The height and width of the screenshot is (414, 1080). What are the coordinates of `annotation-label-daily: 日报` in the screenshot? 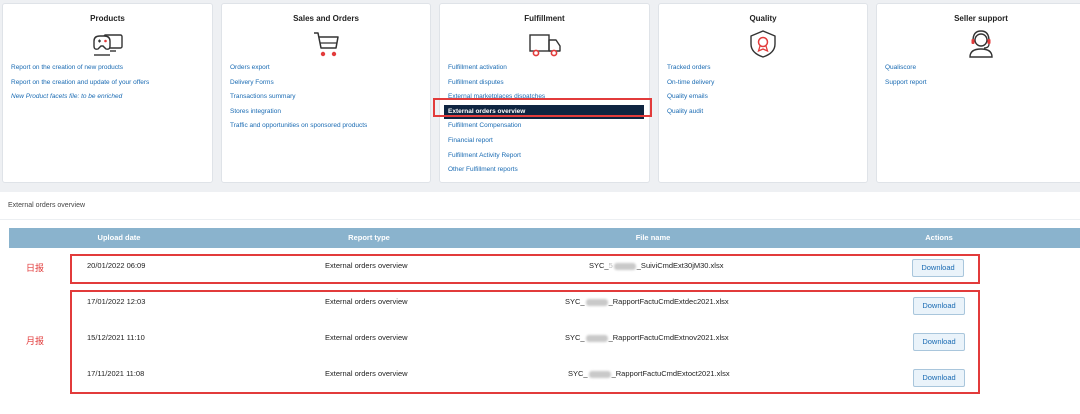 It's located at (35, 269).